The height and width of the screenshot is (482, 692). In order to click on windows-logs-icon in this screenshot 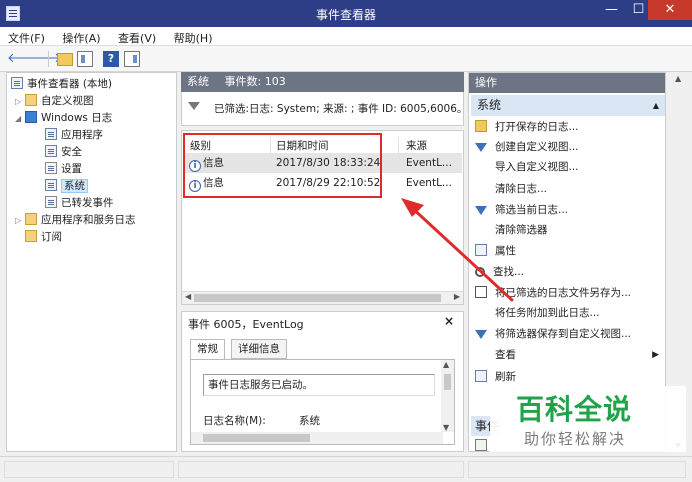, I will do `click(31, 117)`.